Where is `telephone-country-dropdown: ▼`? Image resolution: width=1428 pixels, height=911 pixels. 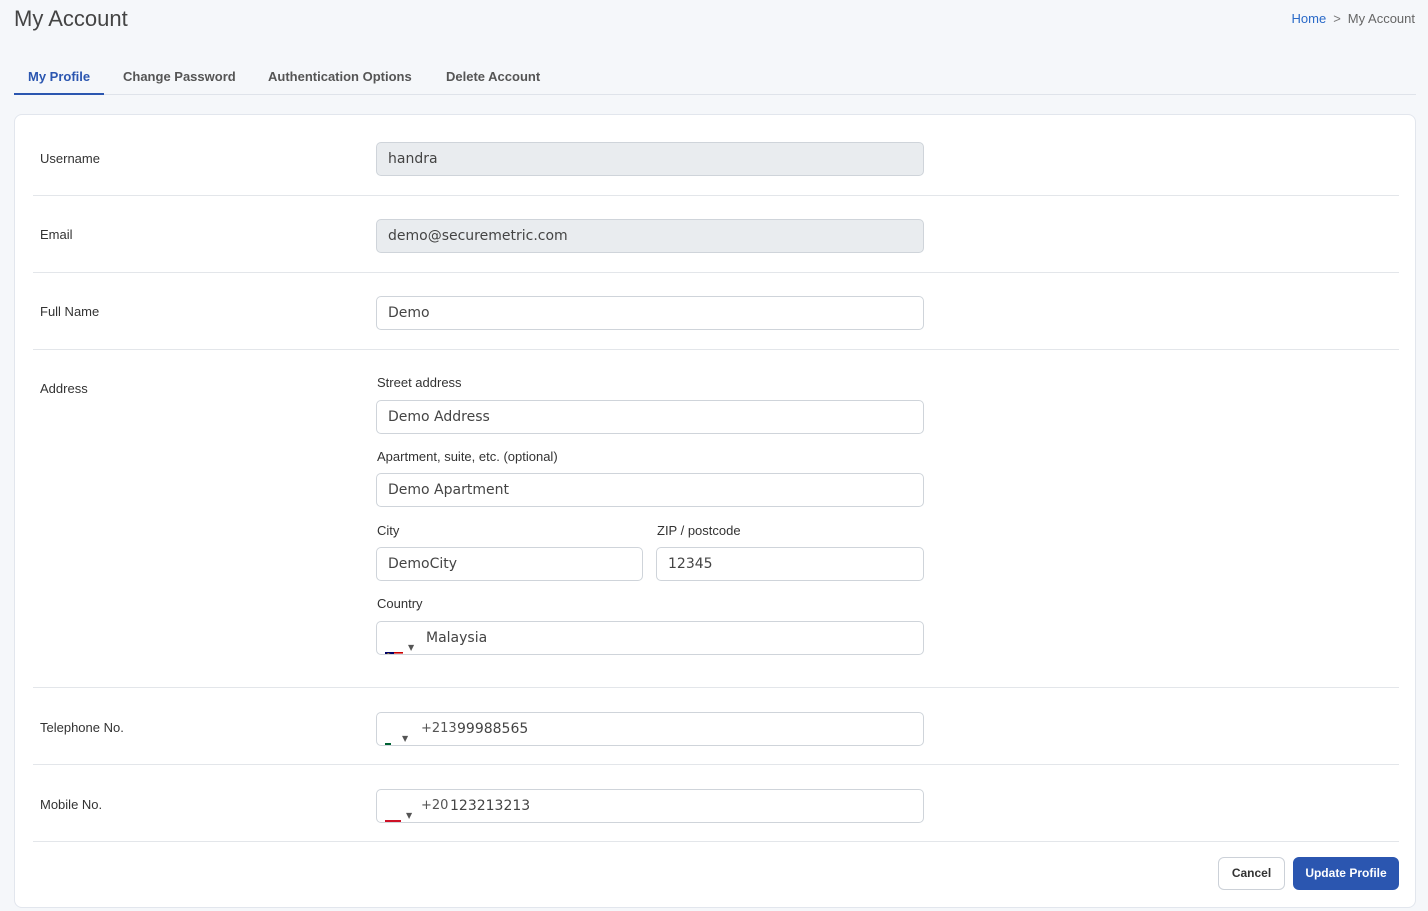
telephone-country-dropdown: ▼ is located at coordinates (396, 739).